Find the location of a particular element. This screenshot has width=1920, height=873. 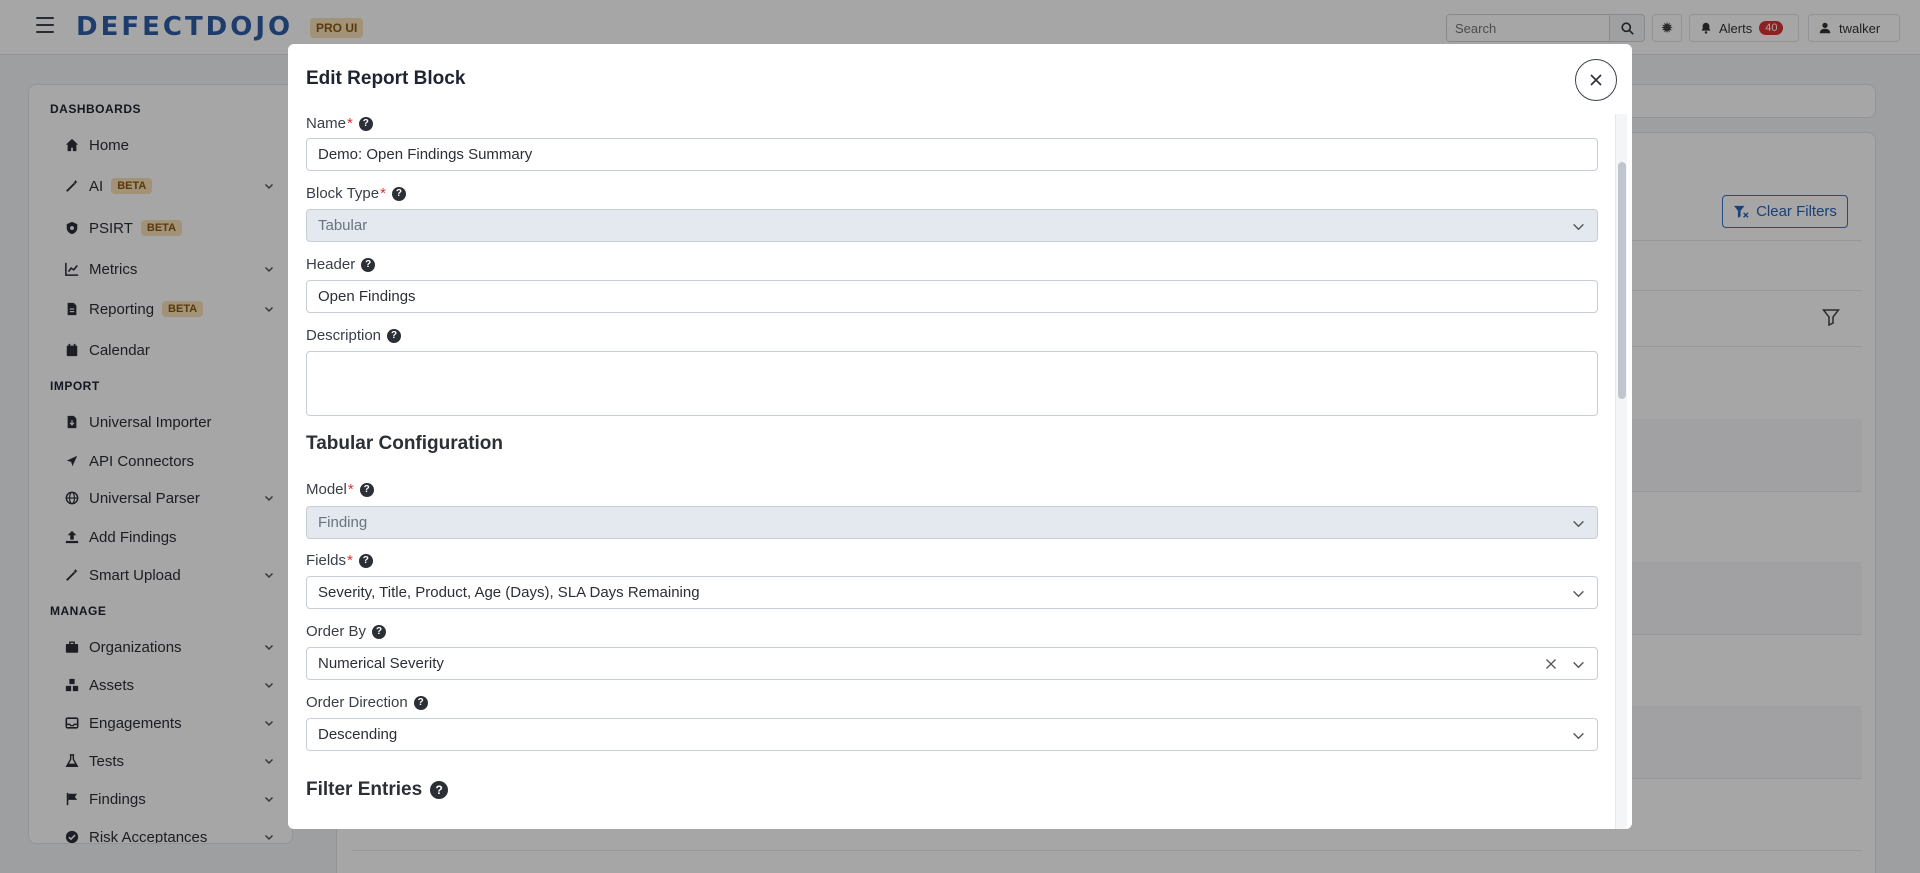

name-value: Demo: Open Findings Summary is located at coordinates (425, 154).